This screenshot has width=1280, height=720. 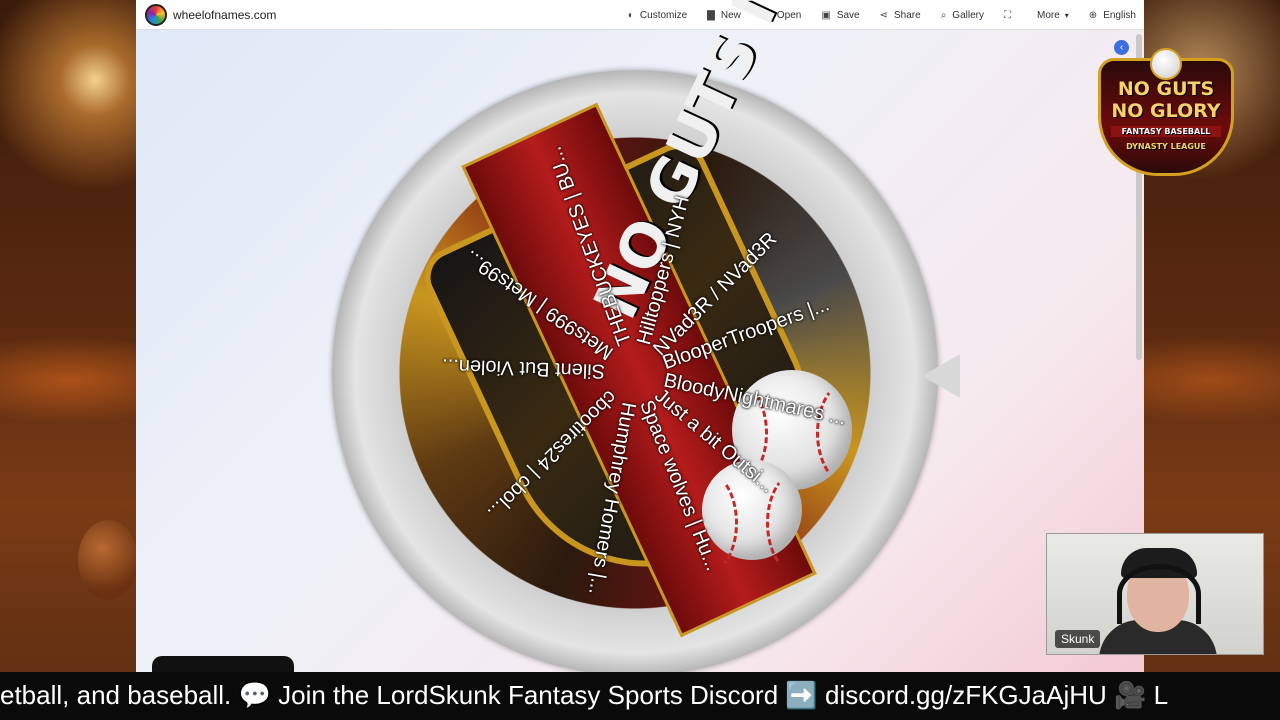 What do you see at coordinates (1007, 15) in the screenshot?
I see `fullscreen-icon: ⛶` at bounding box center [1007, 15].